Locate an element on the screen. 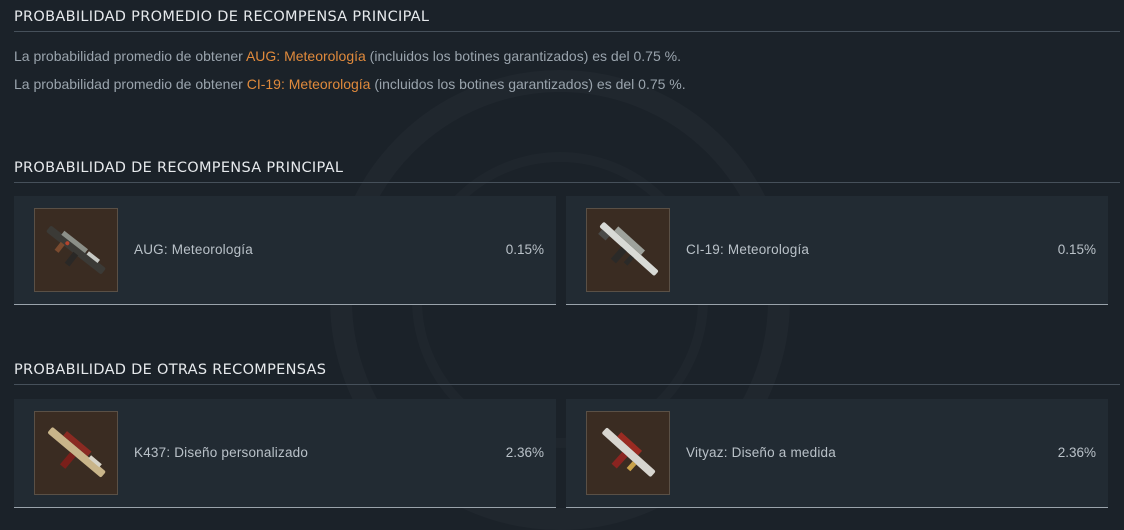 The width and height of the screenshot is (1124, 530). highlight-item-aug: AUG: Meteorología is located at coordinates (306, 56).